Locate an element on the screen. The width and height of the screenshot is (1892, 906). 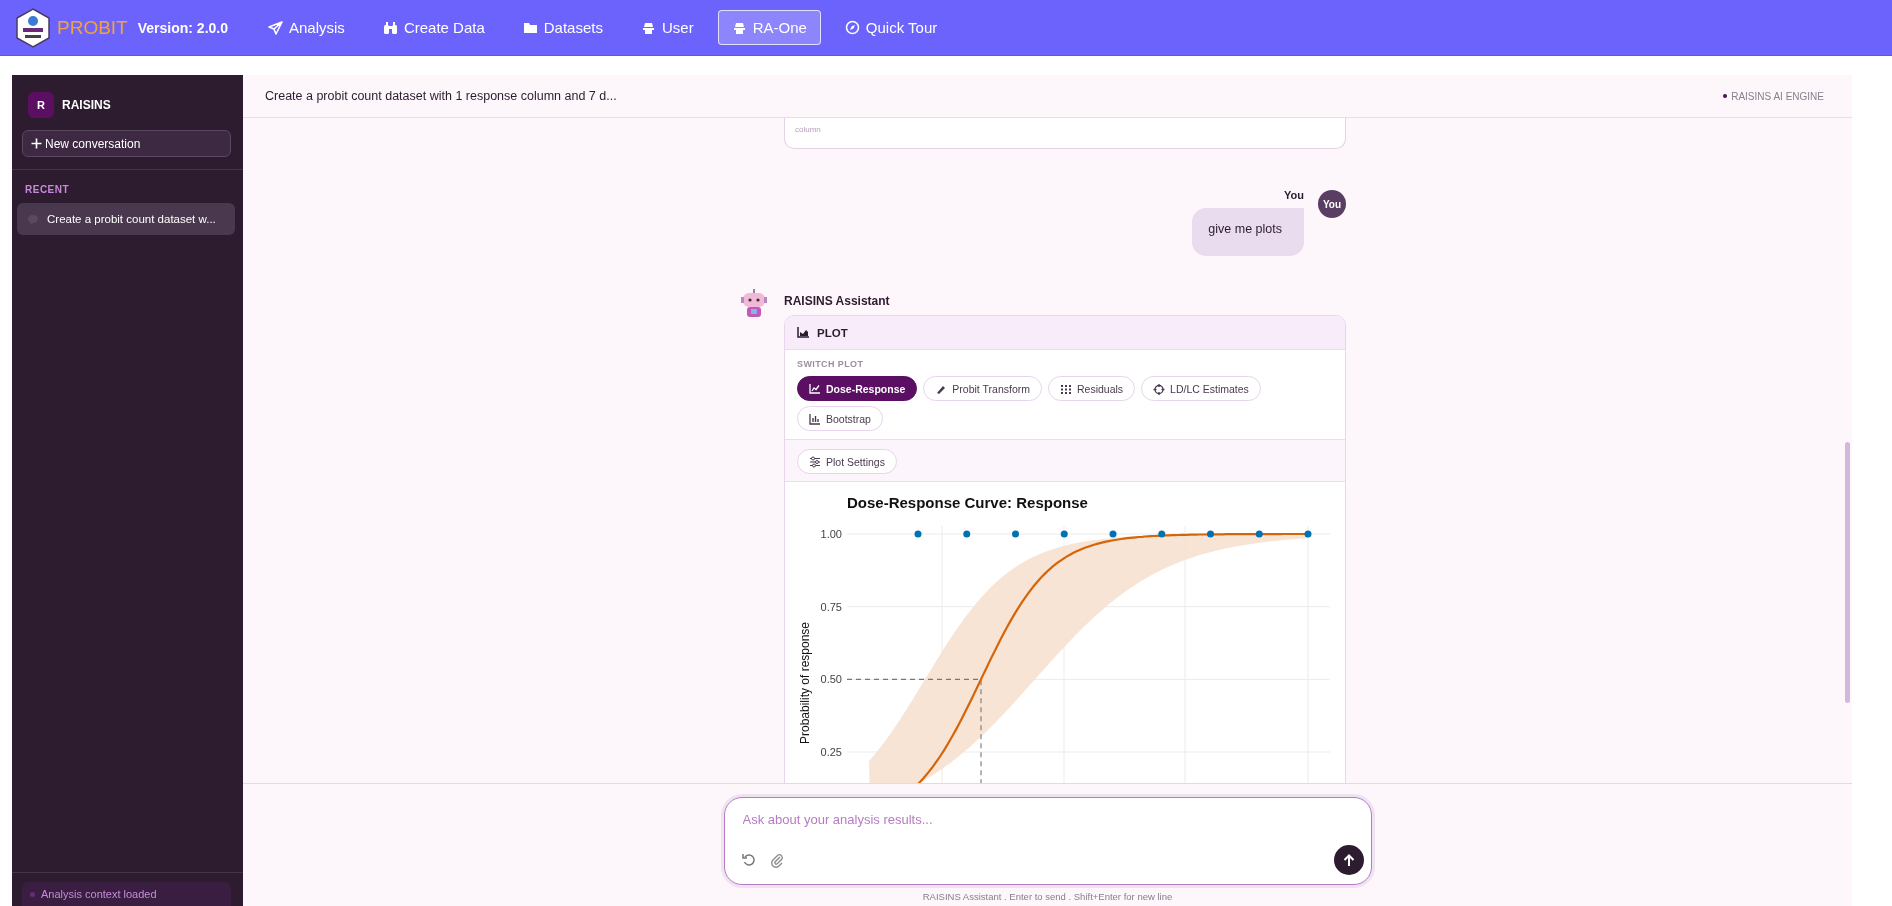
arrow-up-icon is located at coordinates (1348, 860).